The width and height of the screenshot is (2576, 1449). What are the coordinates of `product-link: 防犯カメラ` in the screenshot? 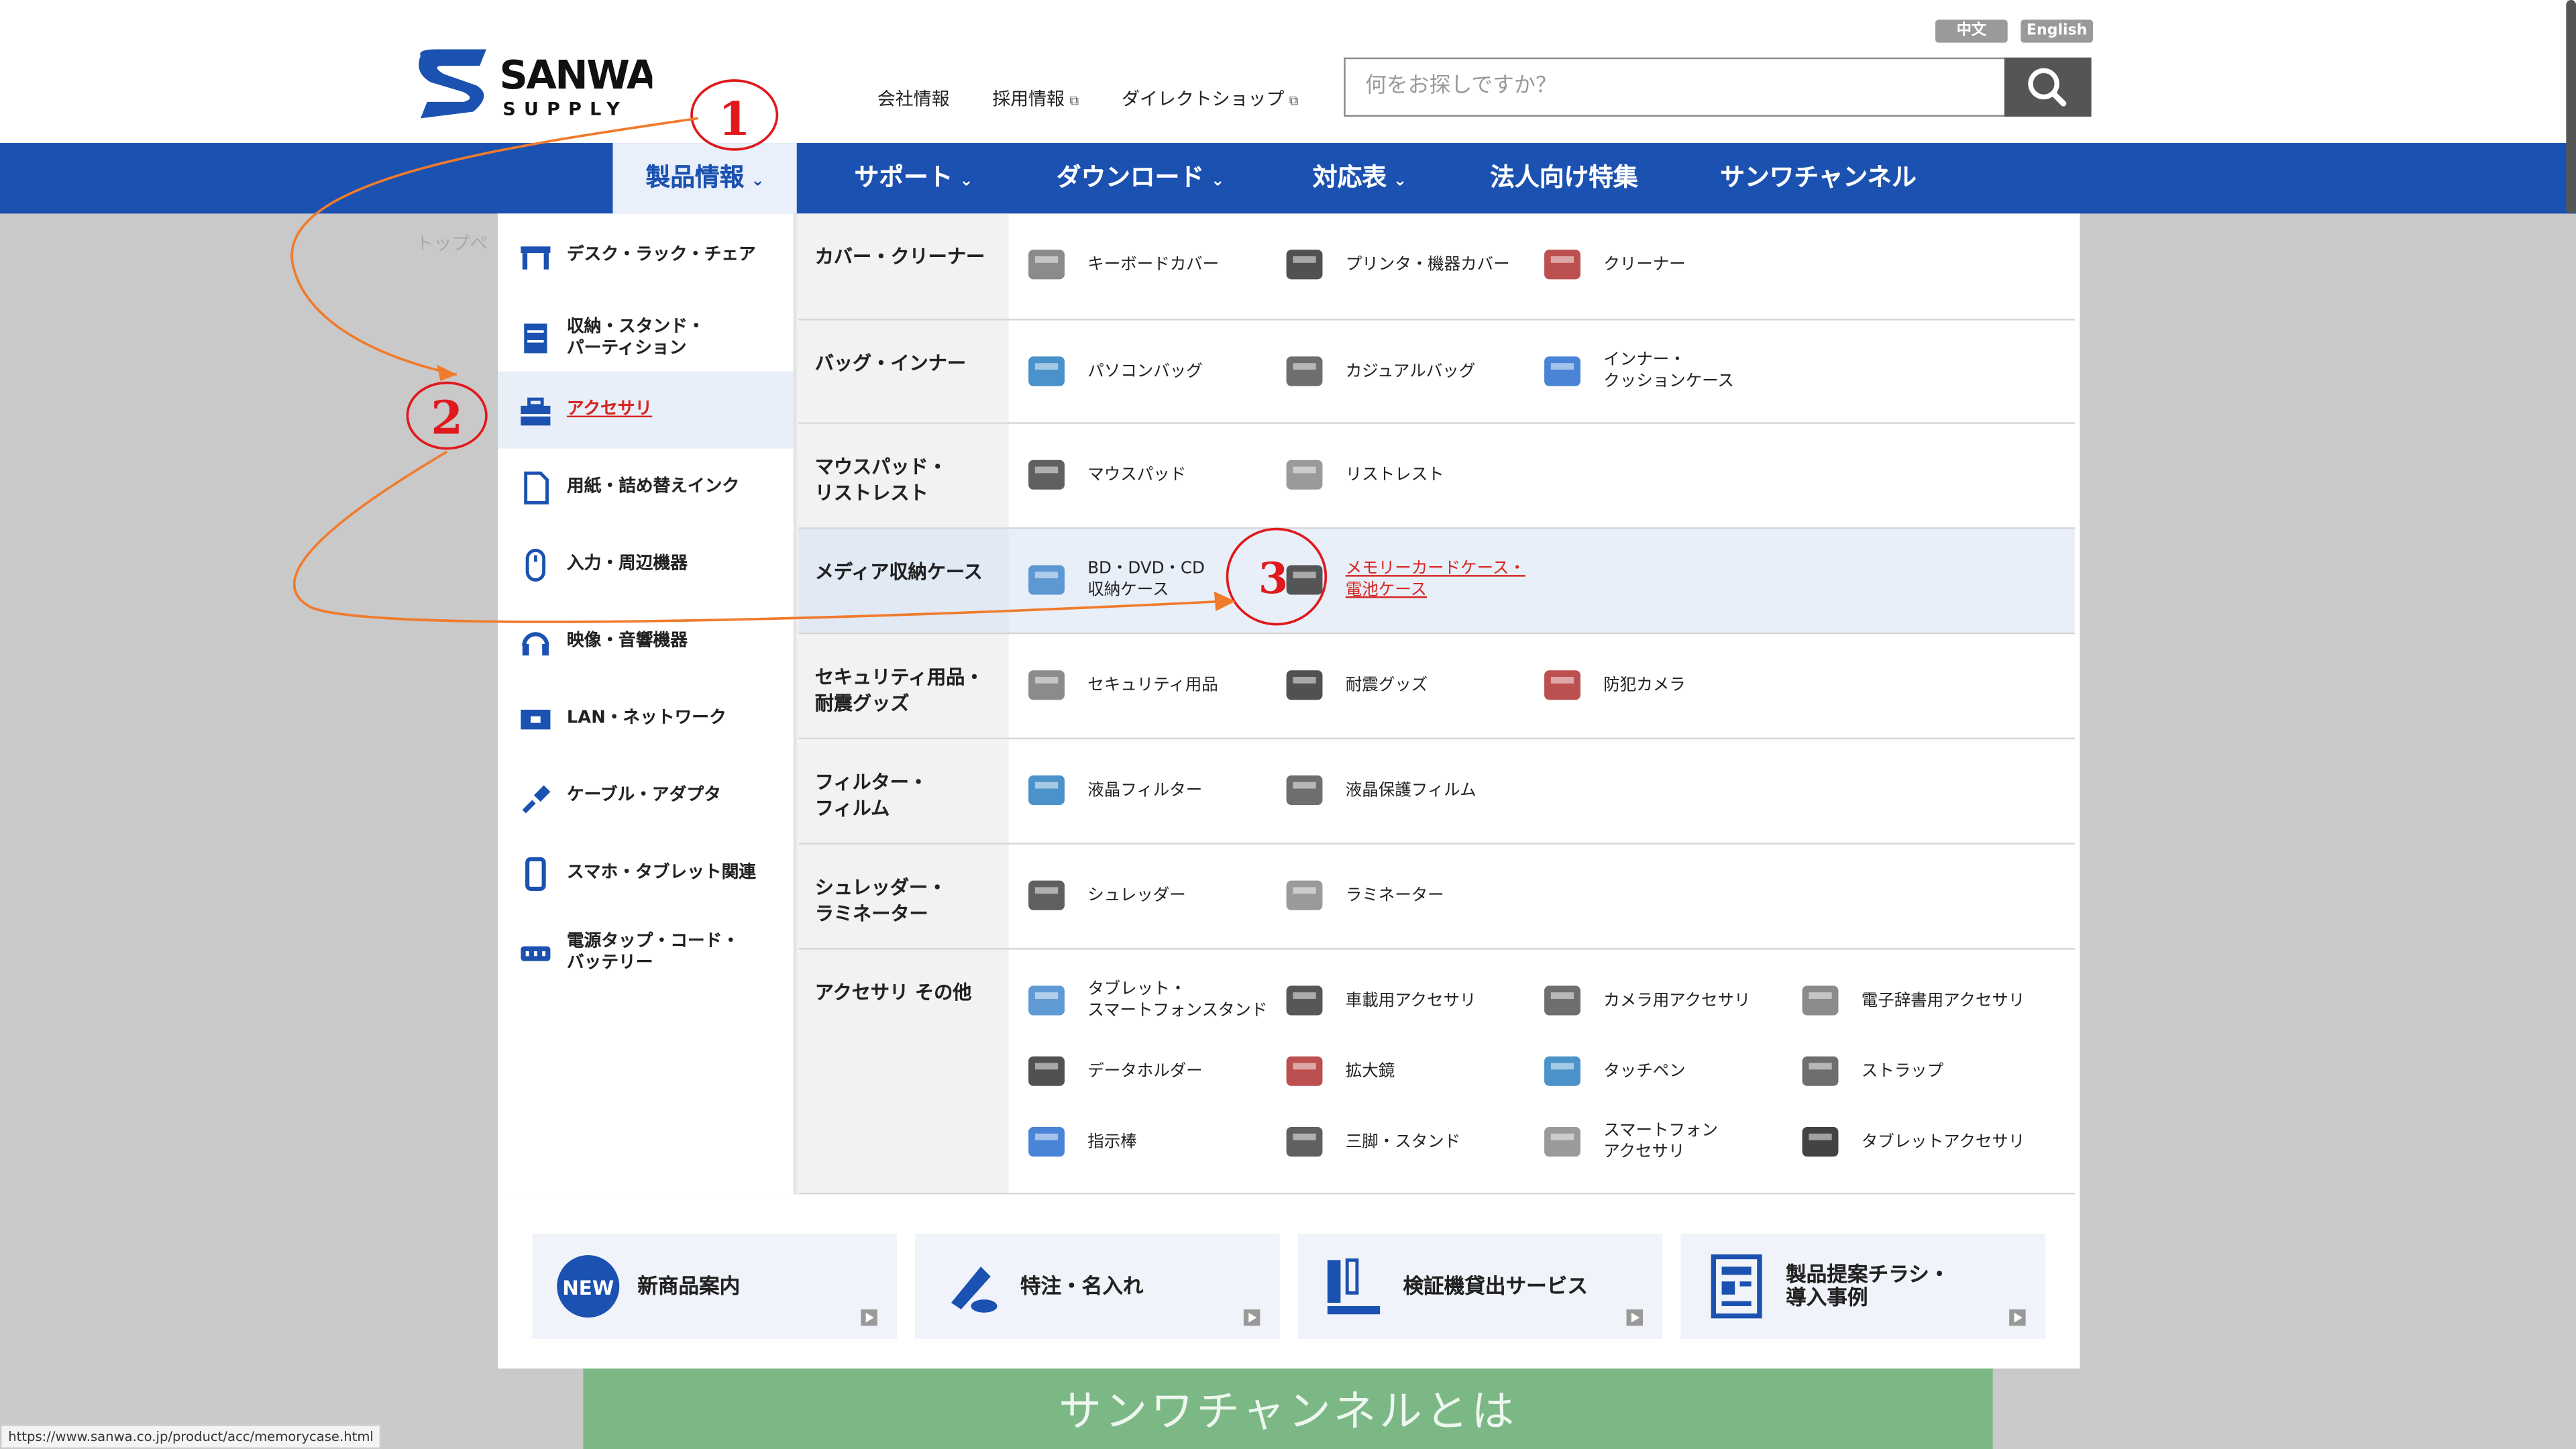 It's located at (1612, 684).